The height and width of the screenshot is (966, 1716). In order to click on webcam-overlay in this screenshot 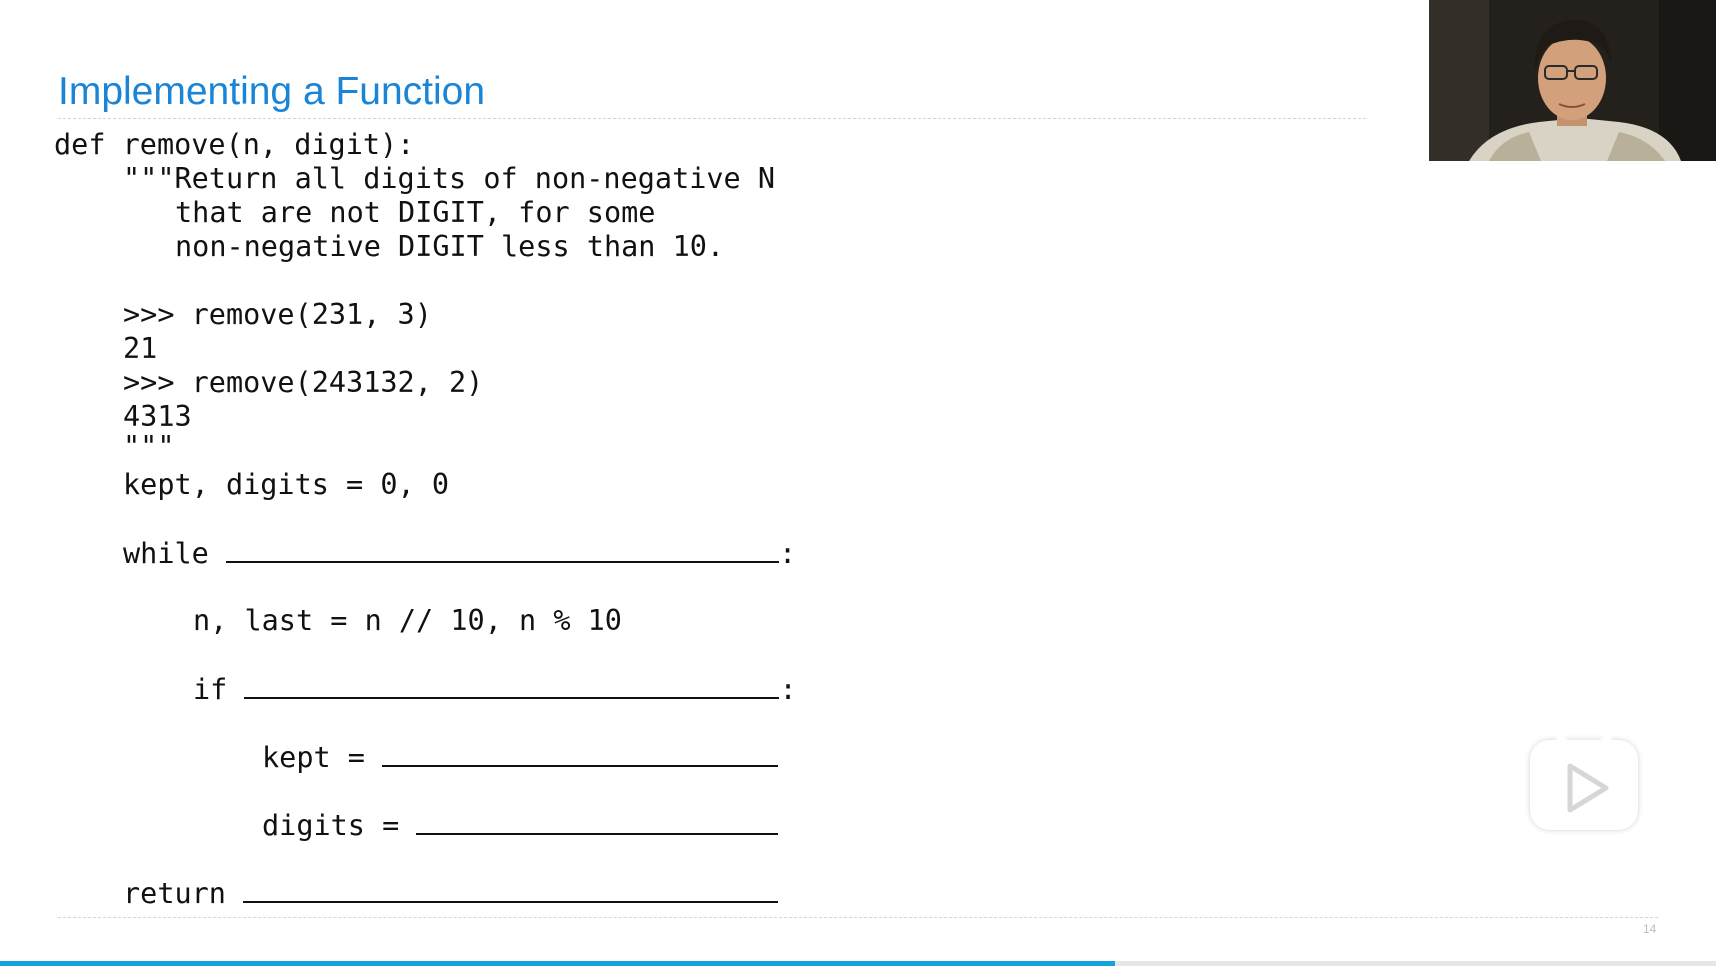, I will do `click(1572, 80)`.